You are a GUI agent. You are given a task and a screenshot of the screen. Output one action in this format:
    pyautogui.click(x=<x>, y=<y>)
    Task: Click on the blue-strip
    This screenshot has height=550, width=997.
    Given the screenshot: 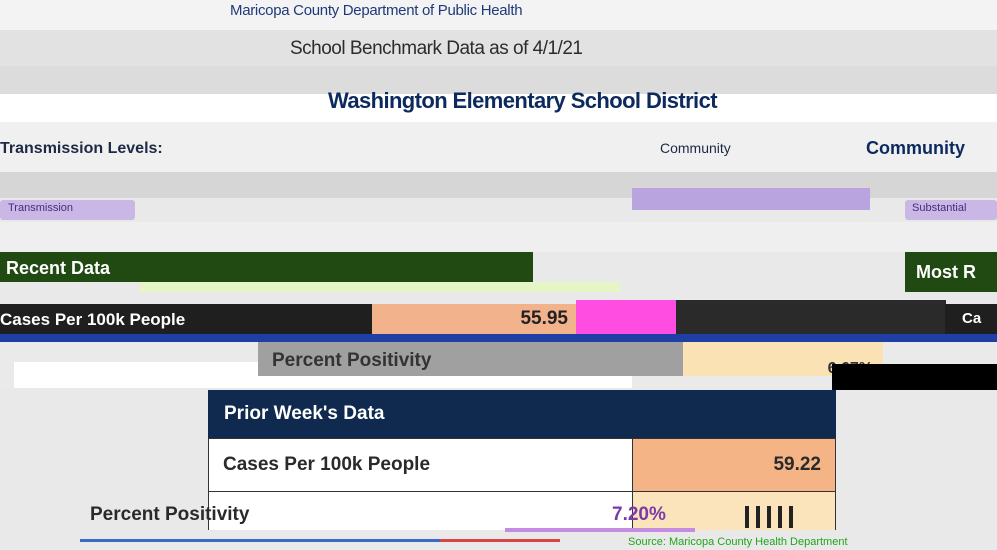 What is the action you would take?
    pyautogui.click(x=498, y=338)
    